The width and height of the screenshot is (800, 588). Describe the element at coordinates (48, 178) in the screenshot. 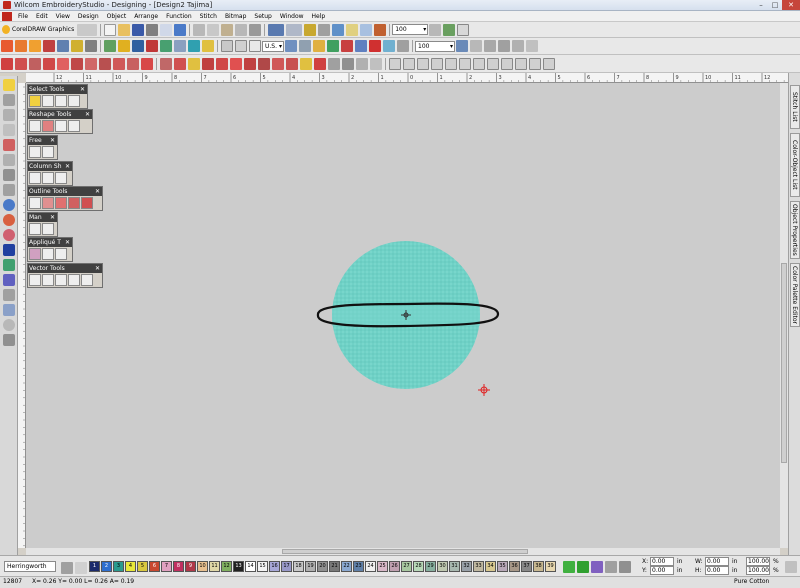

I see `column-b-icon` at that location.